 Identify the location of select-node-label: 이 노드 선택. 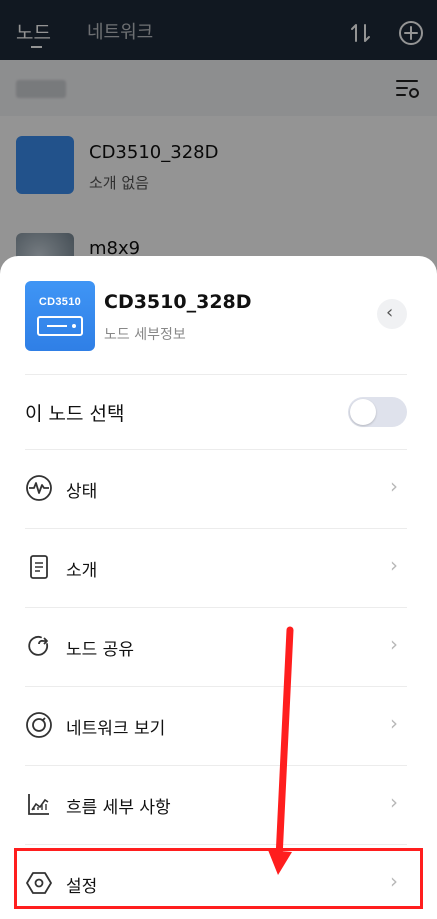
(75, 414).